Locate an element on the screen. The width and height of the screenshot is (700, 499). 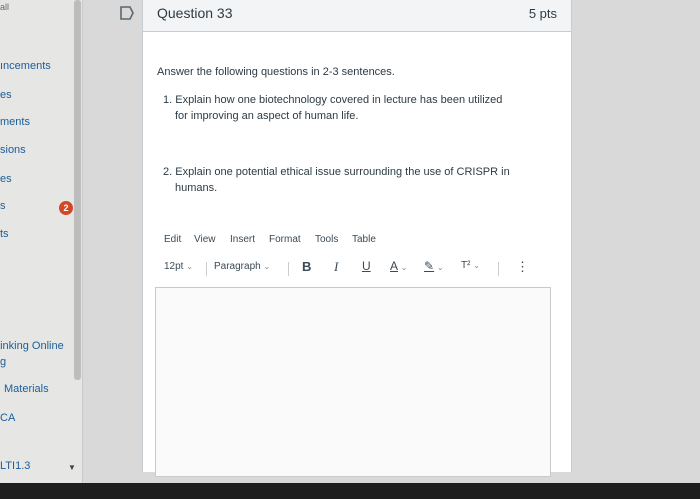
nav-item-thinking-online: ainking Online is located at coordinates (32, 346).